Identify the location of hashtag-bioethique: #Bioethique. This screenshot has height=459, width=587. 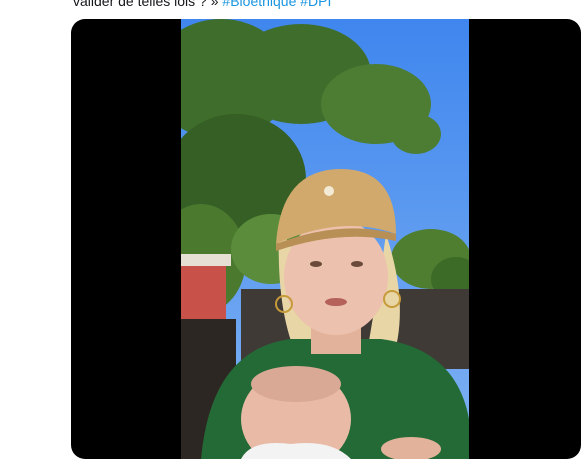
(259, 4).